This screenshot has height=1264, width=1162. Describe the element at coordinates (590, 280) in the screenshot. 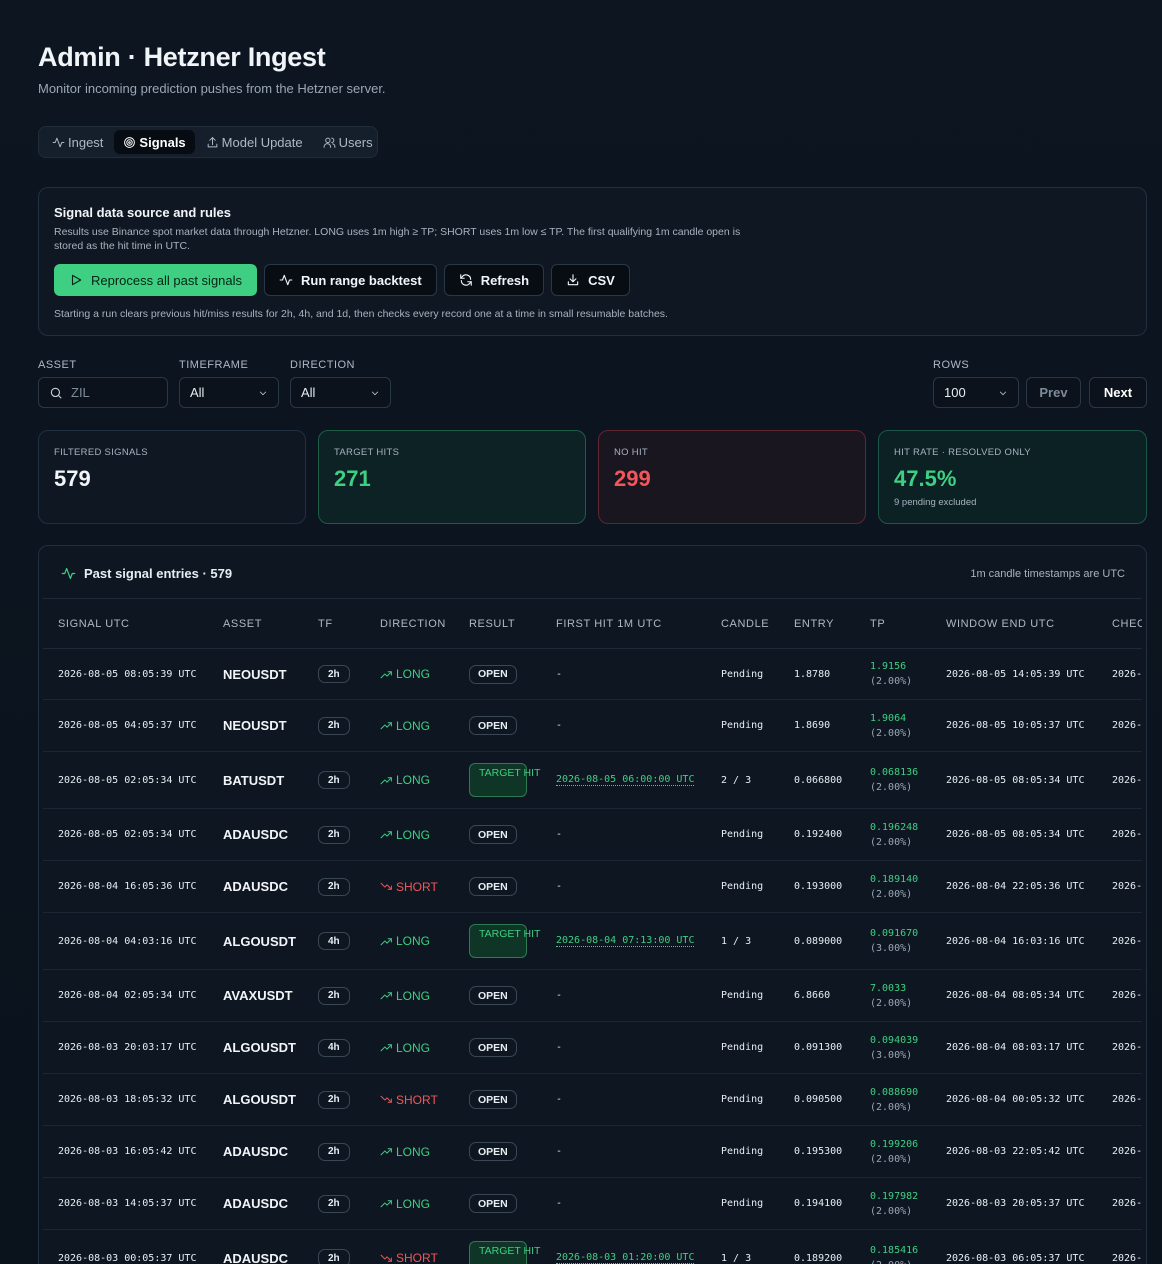

I see `csv-button: CSV` at that location.